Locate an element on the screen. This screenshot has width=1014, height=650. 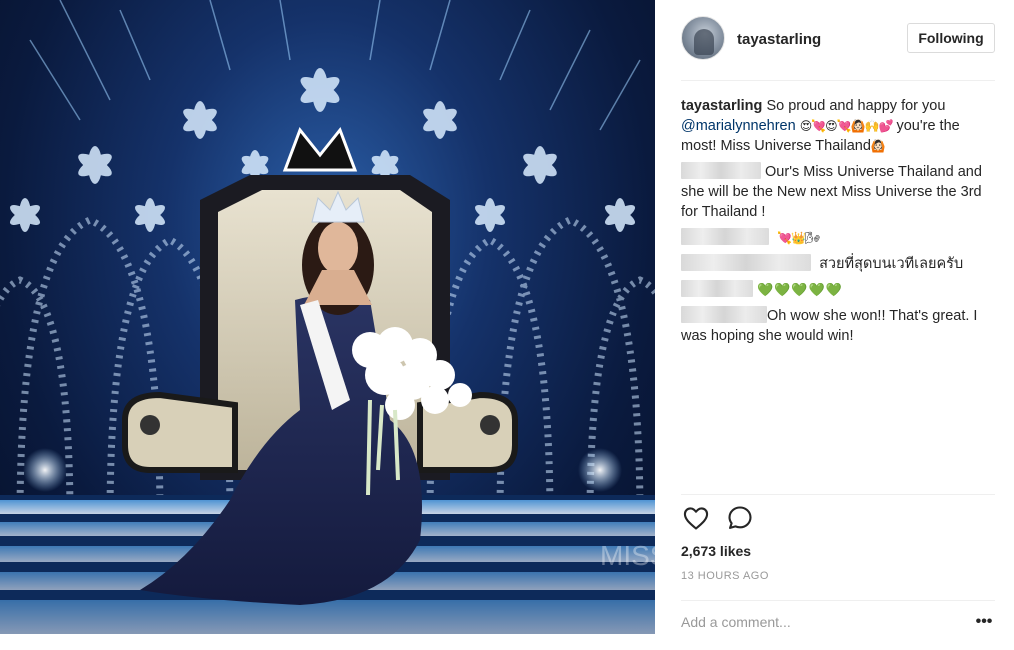
comment-icon is located at coordinates (740, 517).